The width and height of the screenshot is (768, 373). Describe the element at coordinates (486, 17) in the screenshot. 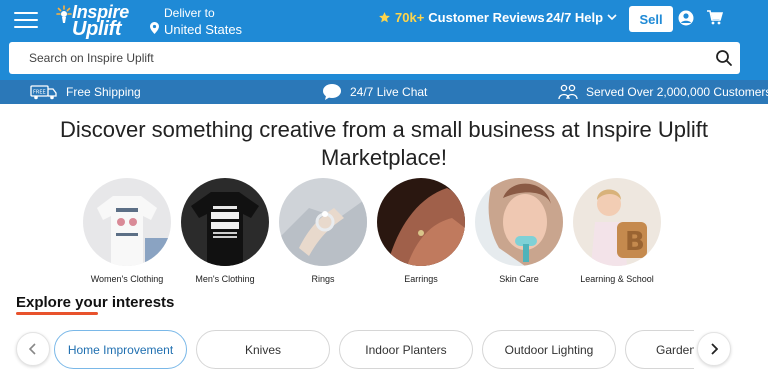

I see `reviews-label: Customer Reviews` at that location.